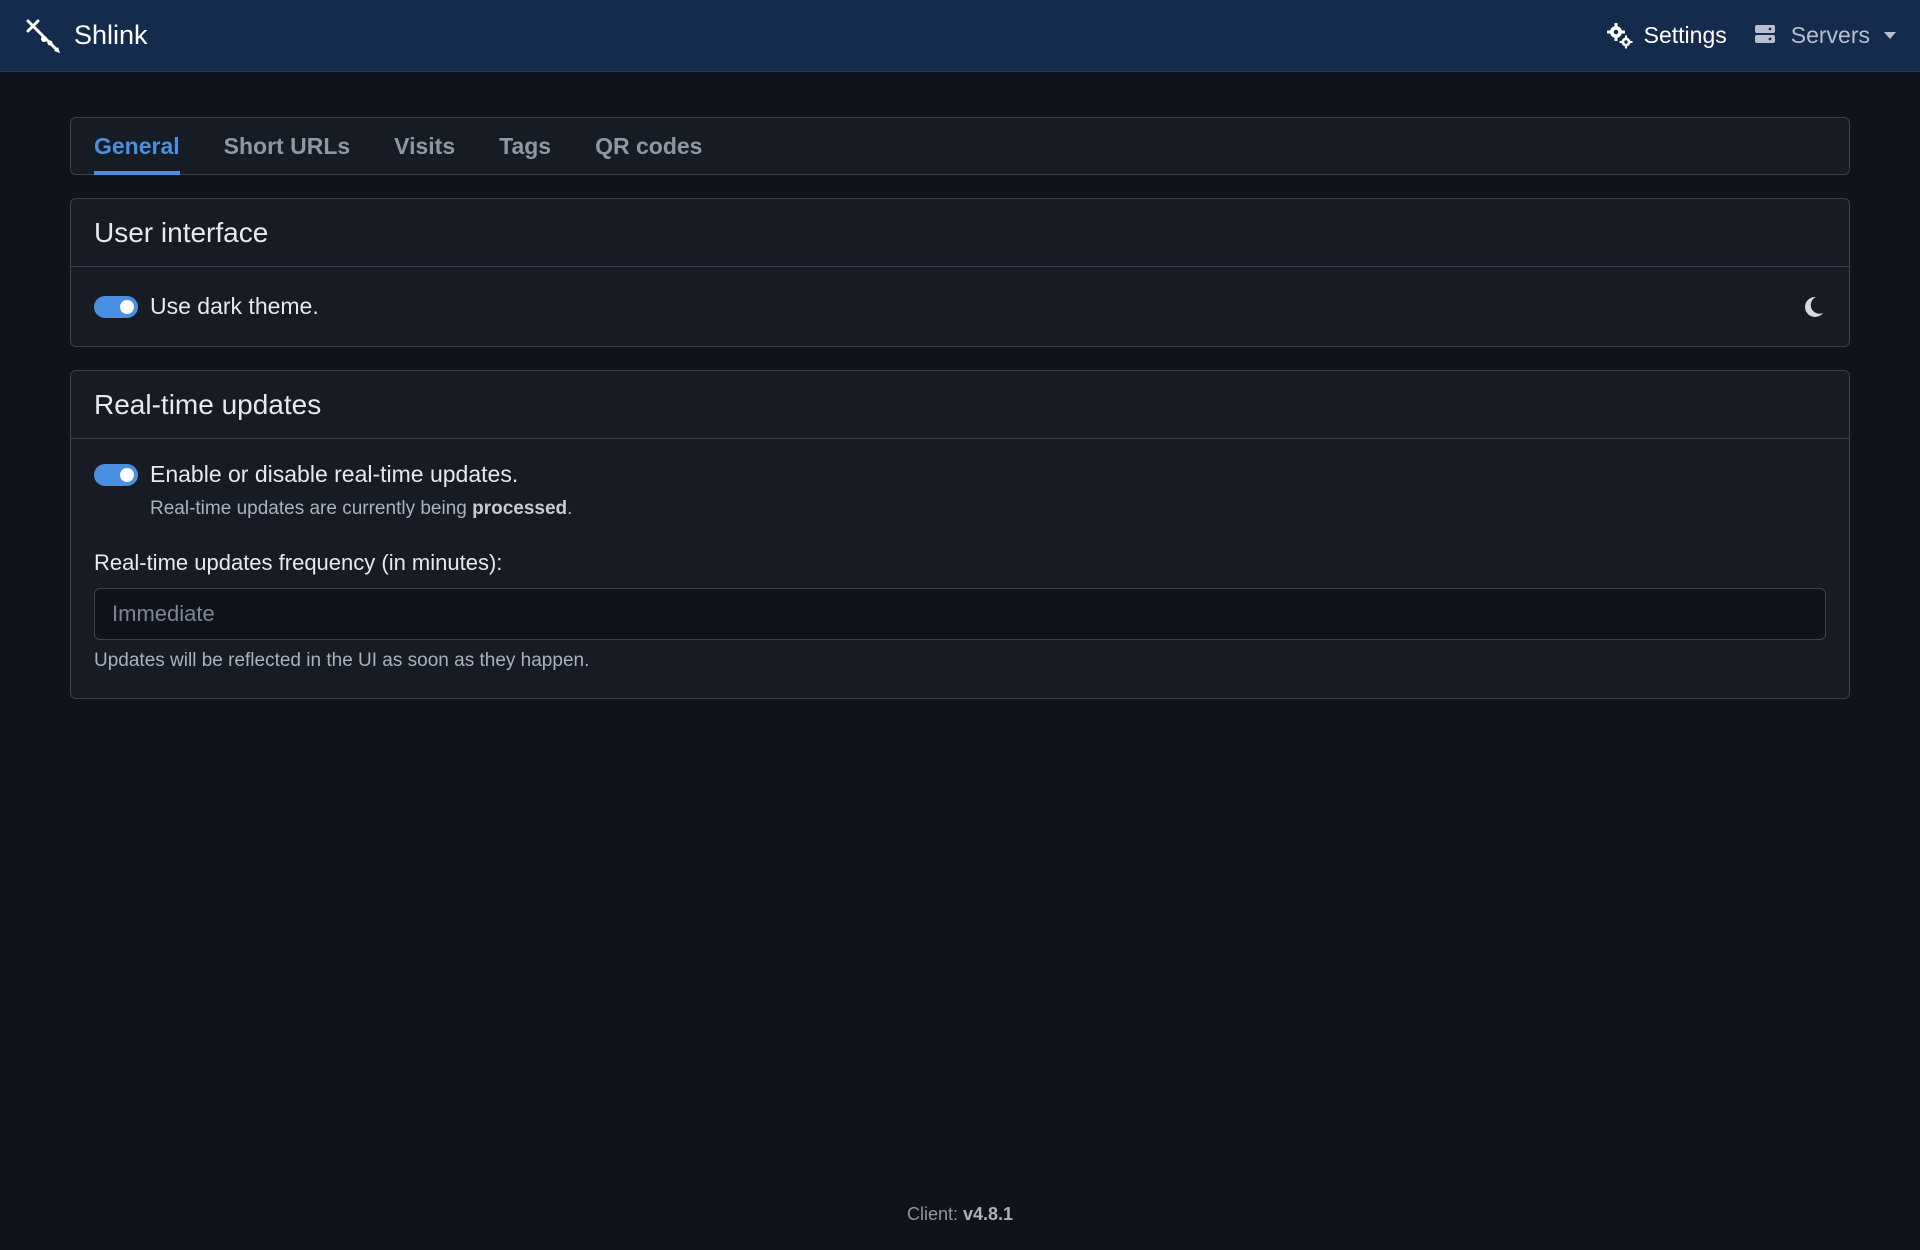 This screenshot has height=1250, width=1920. What do you see at coordinates (116, 474) in the screenshot?
I see `realtime-updates-toggle` at bounding box center [116, 474].